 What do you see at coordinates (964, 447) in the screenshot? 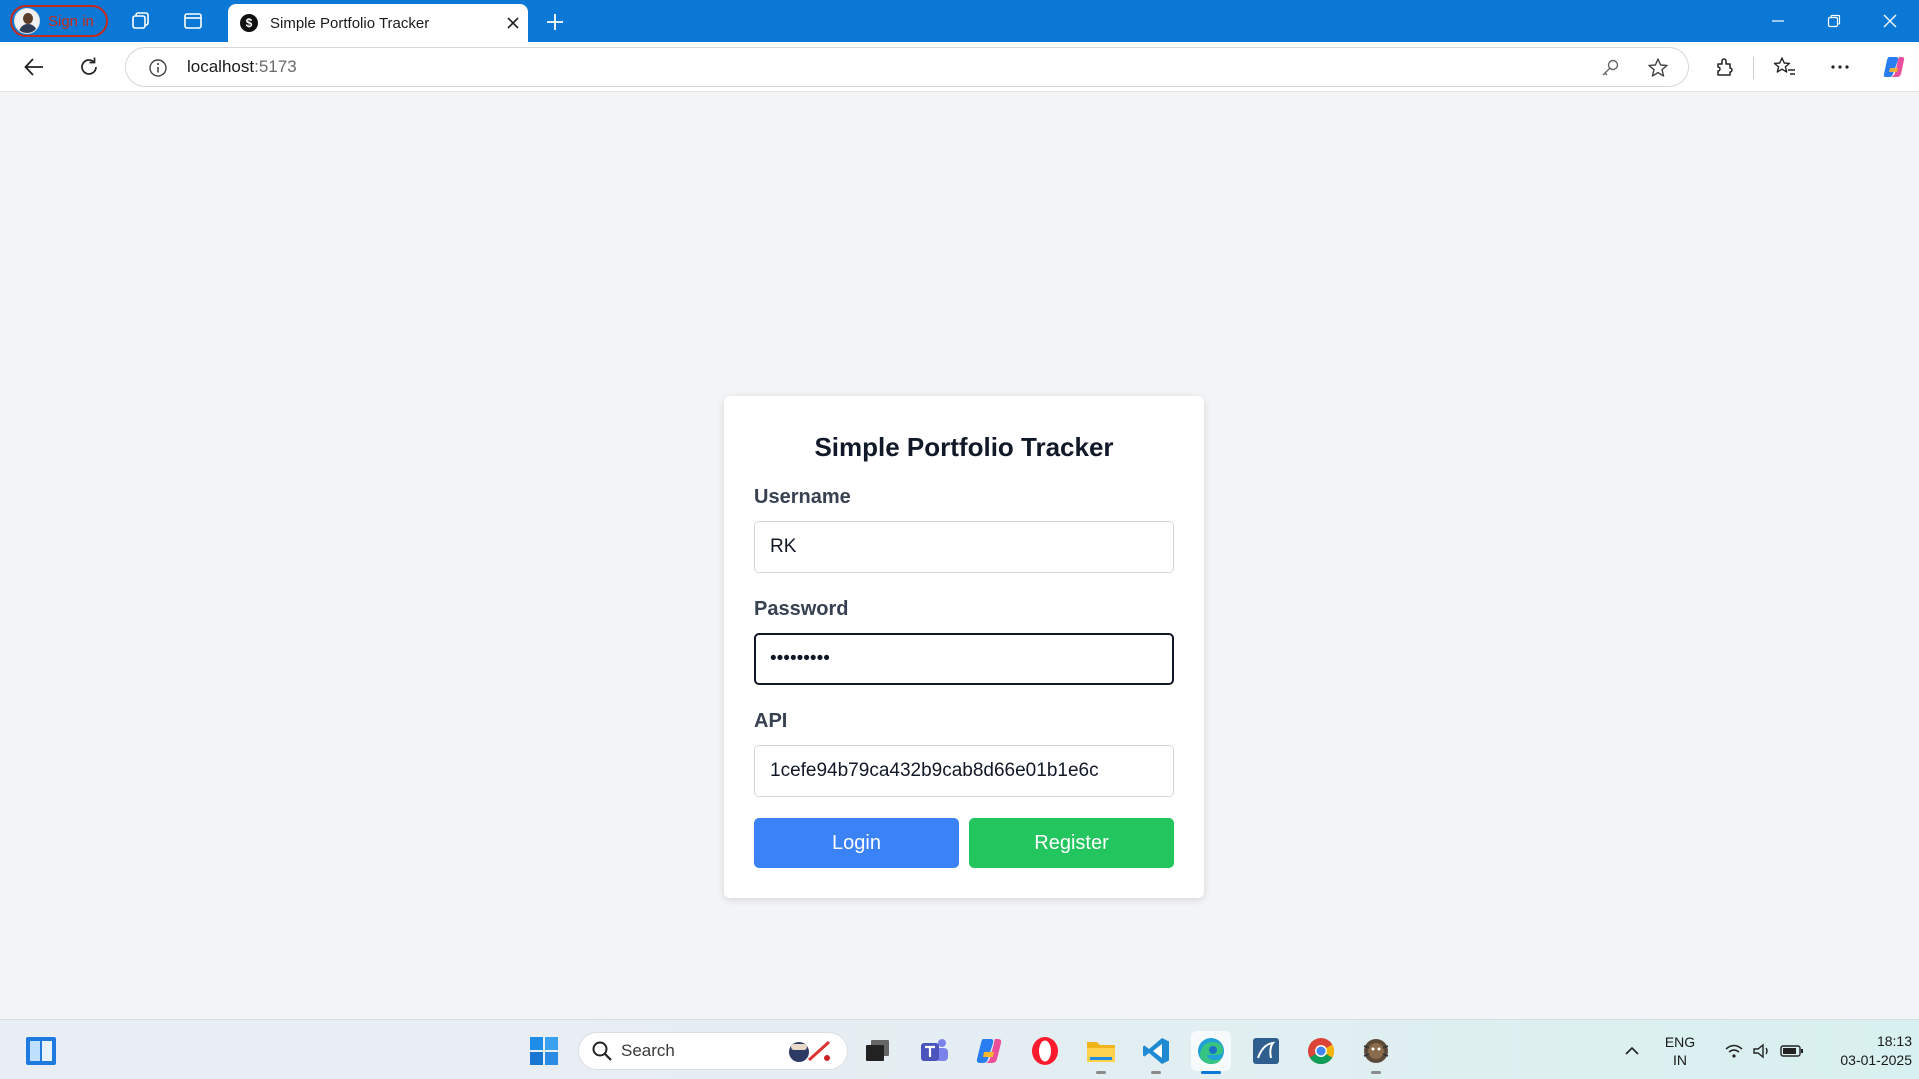
I see `page-title: Simple Portfolio Tracker` at bounding box center [964, 447].